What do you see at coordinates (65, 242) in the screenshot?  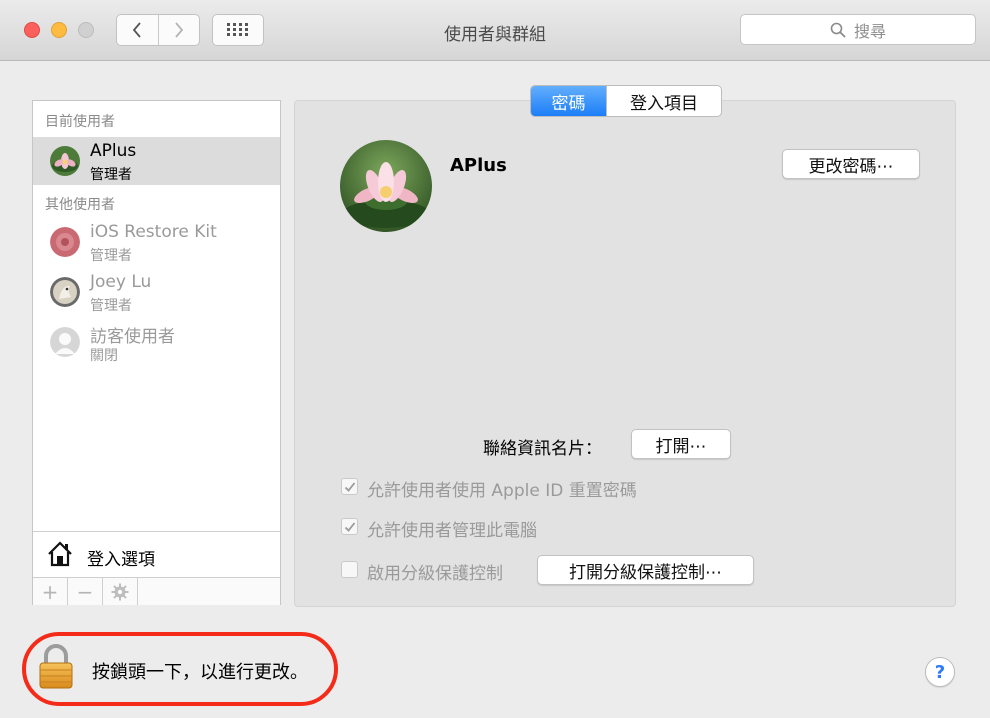 I see `flower-avatar-icon` at bounding box center [65, 242].